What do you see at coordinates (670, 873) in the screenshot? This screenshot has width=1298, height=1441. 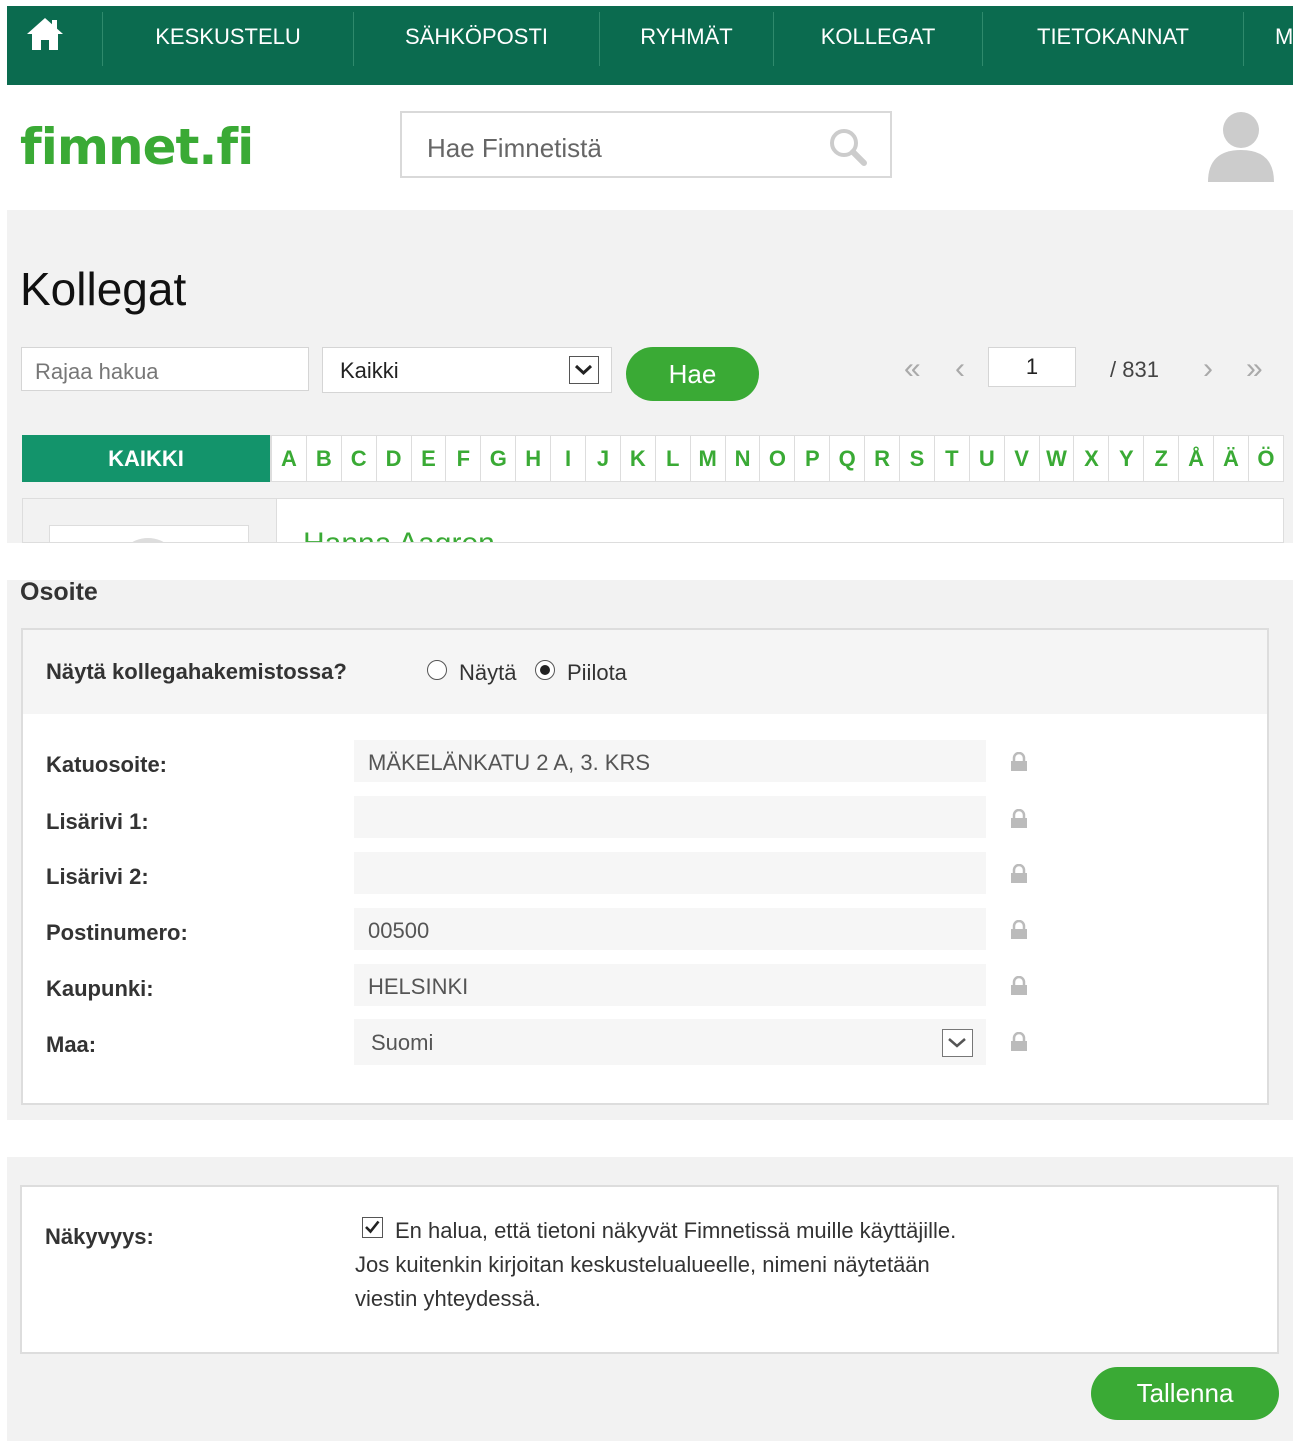 I see `extra-line-2-field` at bounding box center [670, 873].